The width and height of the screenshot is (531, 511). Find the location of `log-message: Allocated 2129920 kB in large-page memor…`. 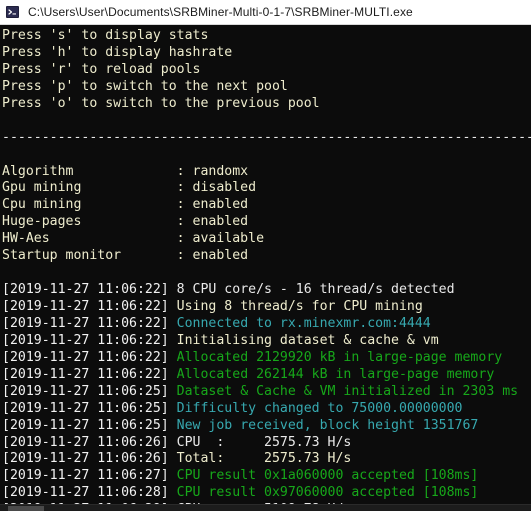

log-message: Allocated 2129920 kB in large-page memor… is located at coordinates (339, 357).